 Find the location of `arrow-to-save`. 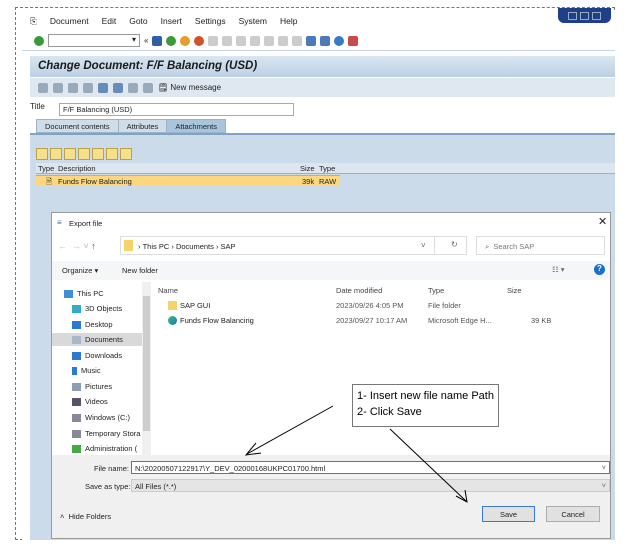

arrow-to-save is located at coordinates (428, 465).